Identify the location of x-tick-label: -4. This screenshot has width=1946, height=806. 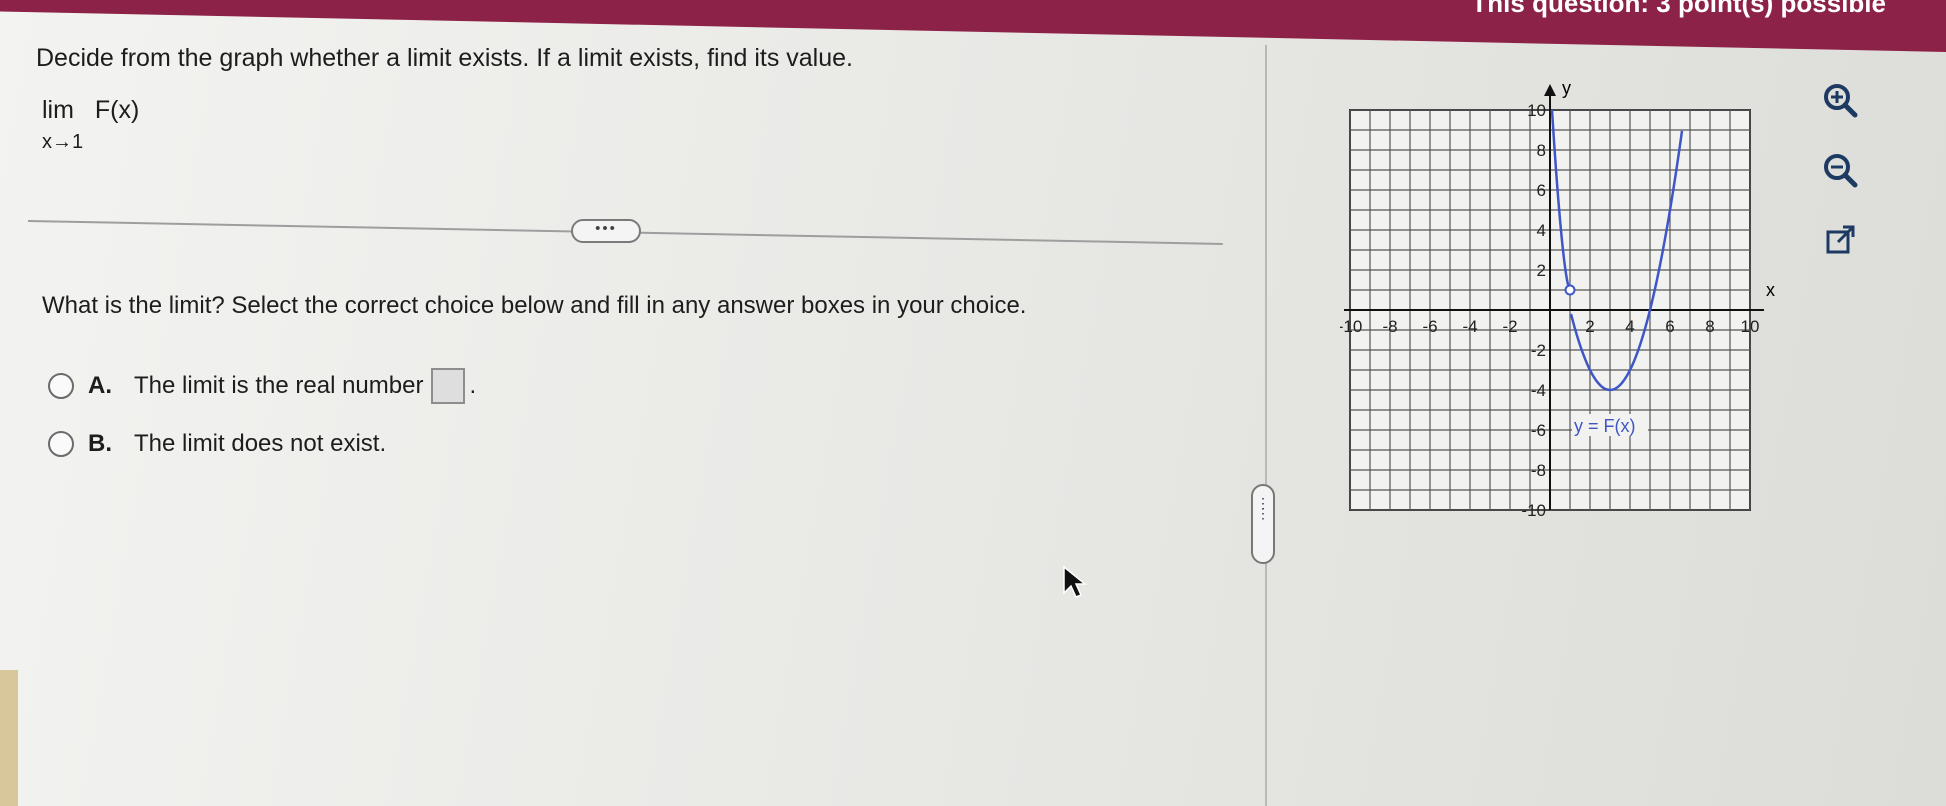
(1469, 326).